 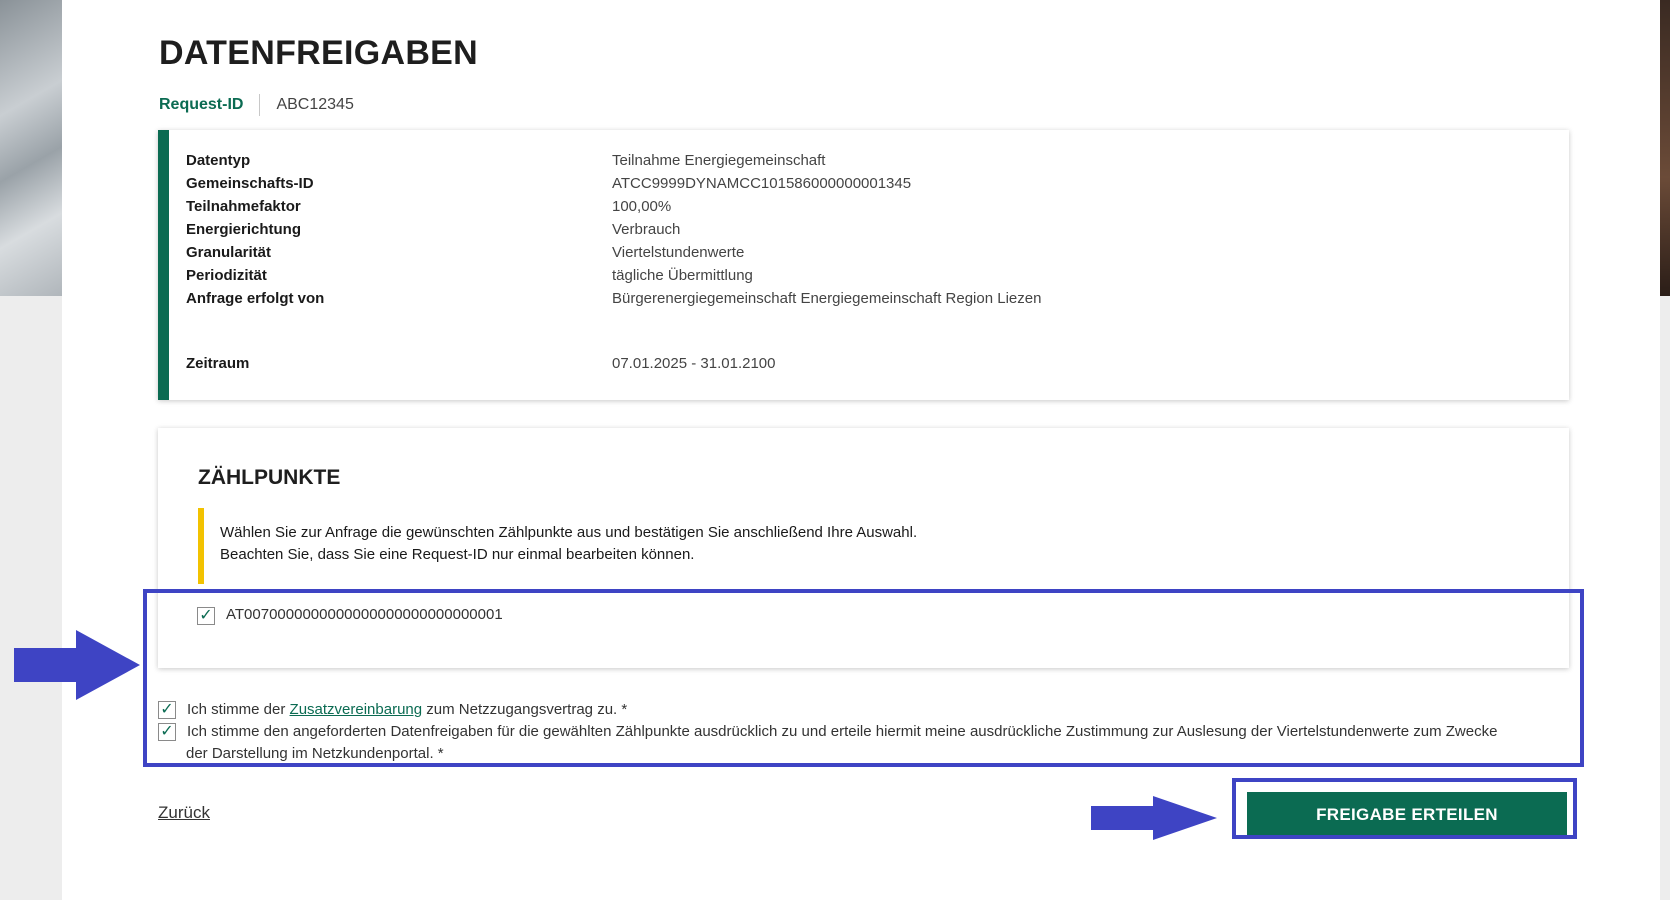 I want to click on consent-checkbox-datenfreigabe: ✓, so click(x=167, y=732).